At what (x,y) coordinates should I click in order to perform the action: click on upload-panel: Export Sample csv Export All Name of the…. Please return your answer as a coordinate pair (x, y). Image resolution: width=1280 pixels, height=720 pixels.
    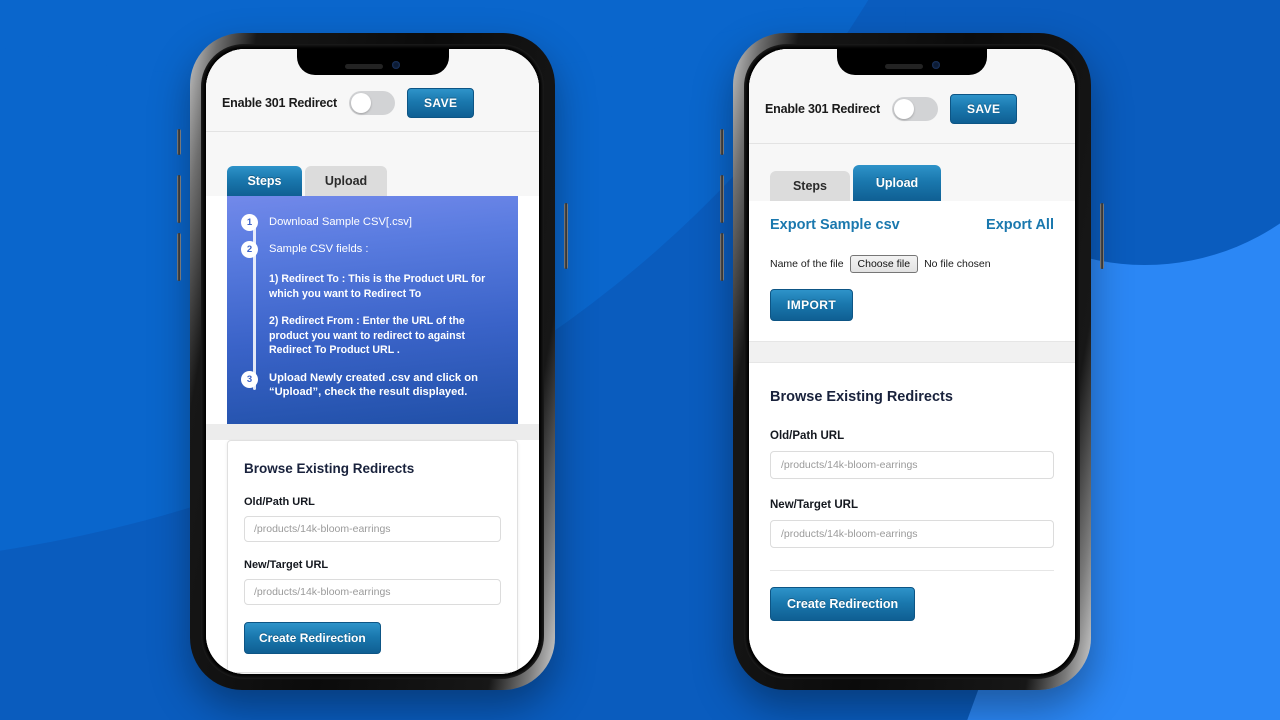
    Looking at the image, I should click on (912, 271).